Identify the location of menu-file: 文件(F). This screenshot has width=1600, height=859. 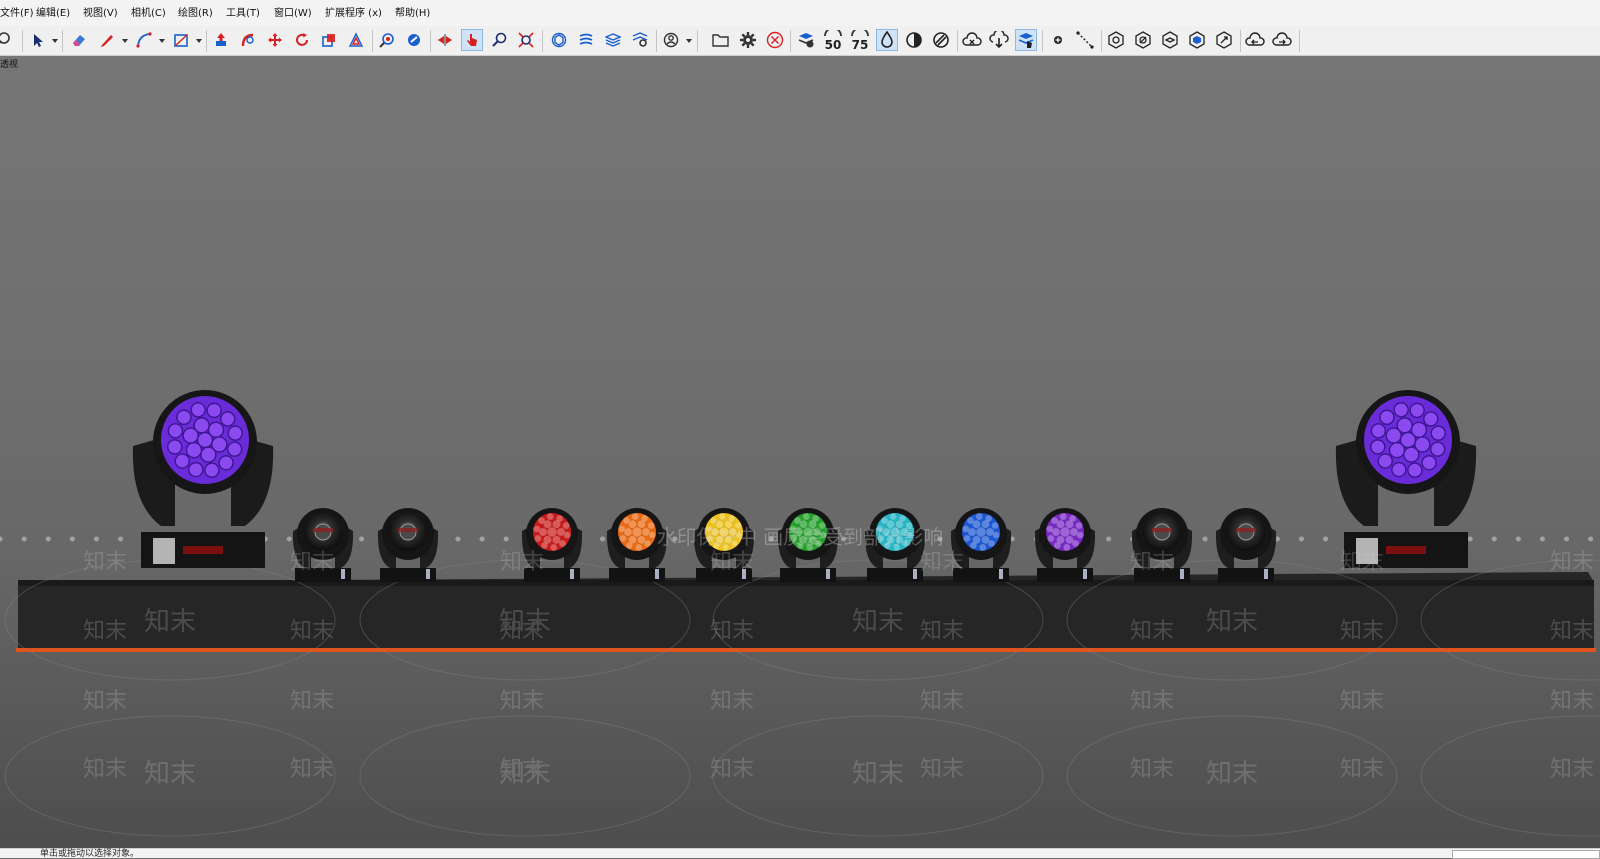
(17, 14).